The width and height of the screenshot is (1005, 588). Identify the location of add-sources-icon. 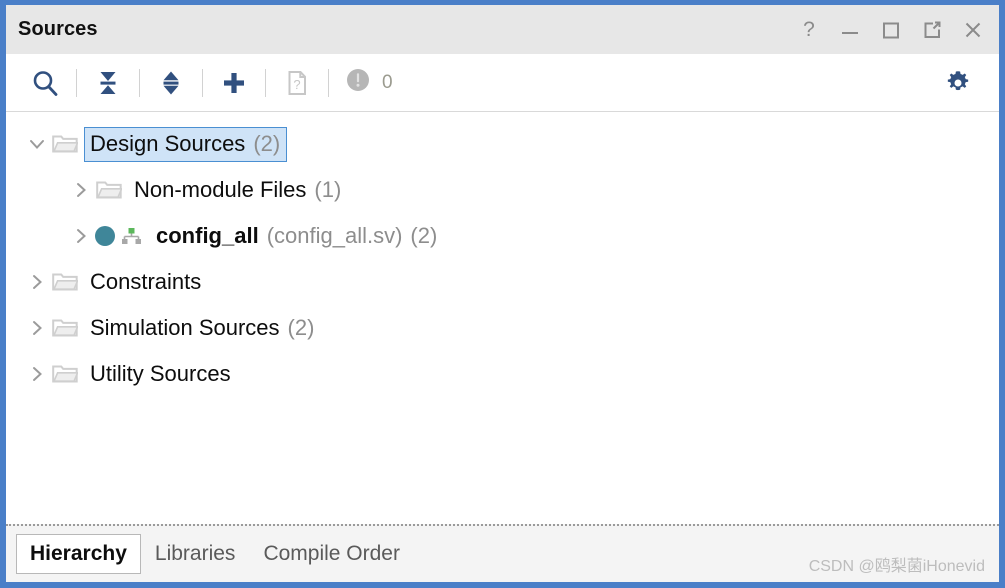
(234, 83).